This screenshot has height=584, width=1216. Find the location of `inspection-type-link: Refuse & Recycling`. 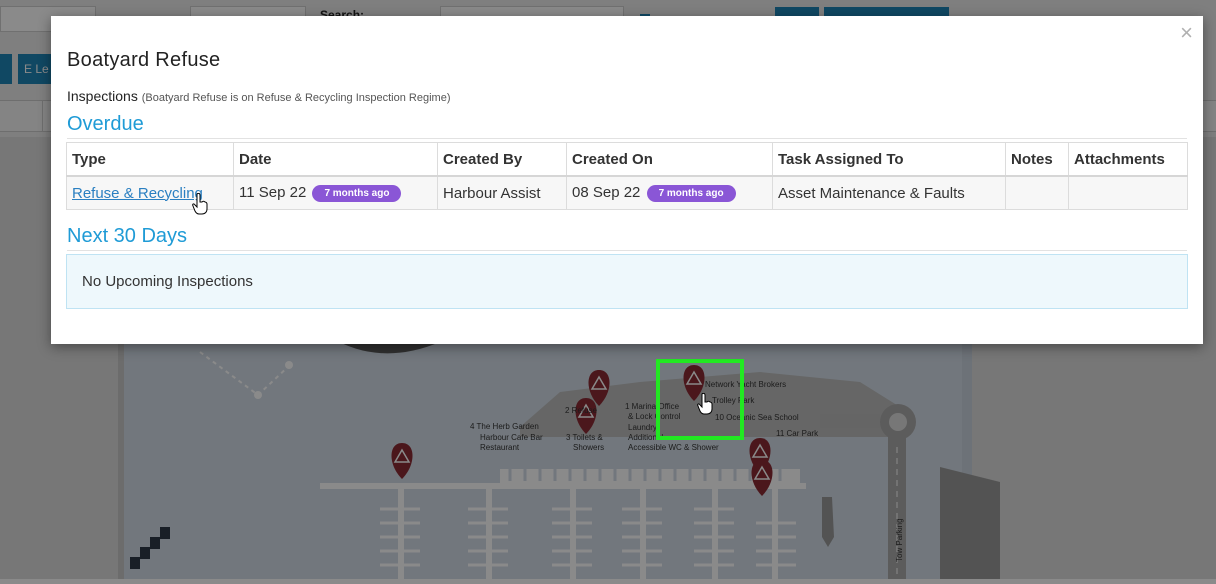

inspection-type-link: Refuse & Recycling is located at coordinates (137, 193).